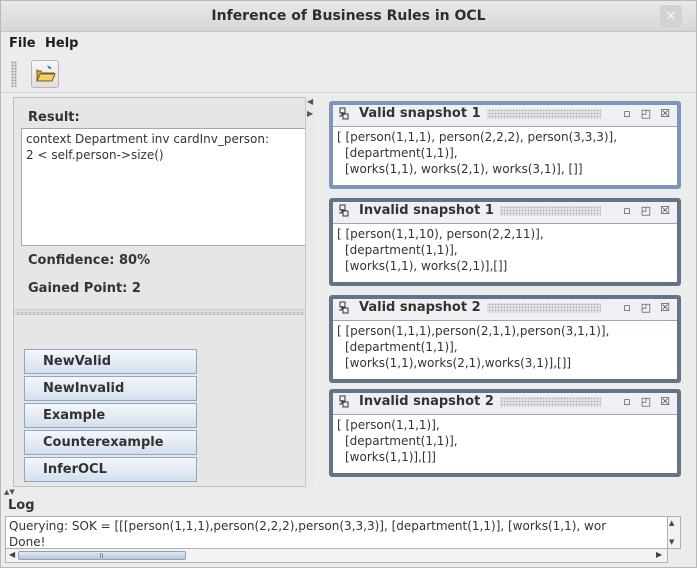 Image resolution: width=697 pixels, height=568 pixels. I want to click on toolbar, so click(348, 74).